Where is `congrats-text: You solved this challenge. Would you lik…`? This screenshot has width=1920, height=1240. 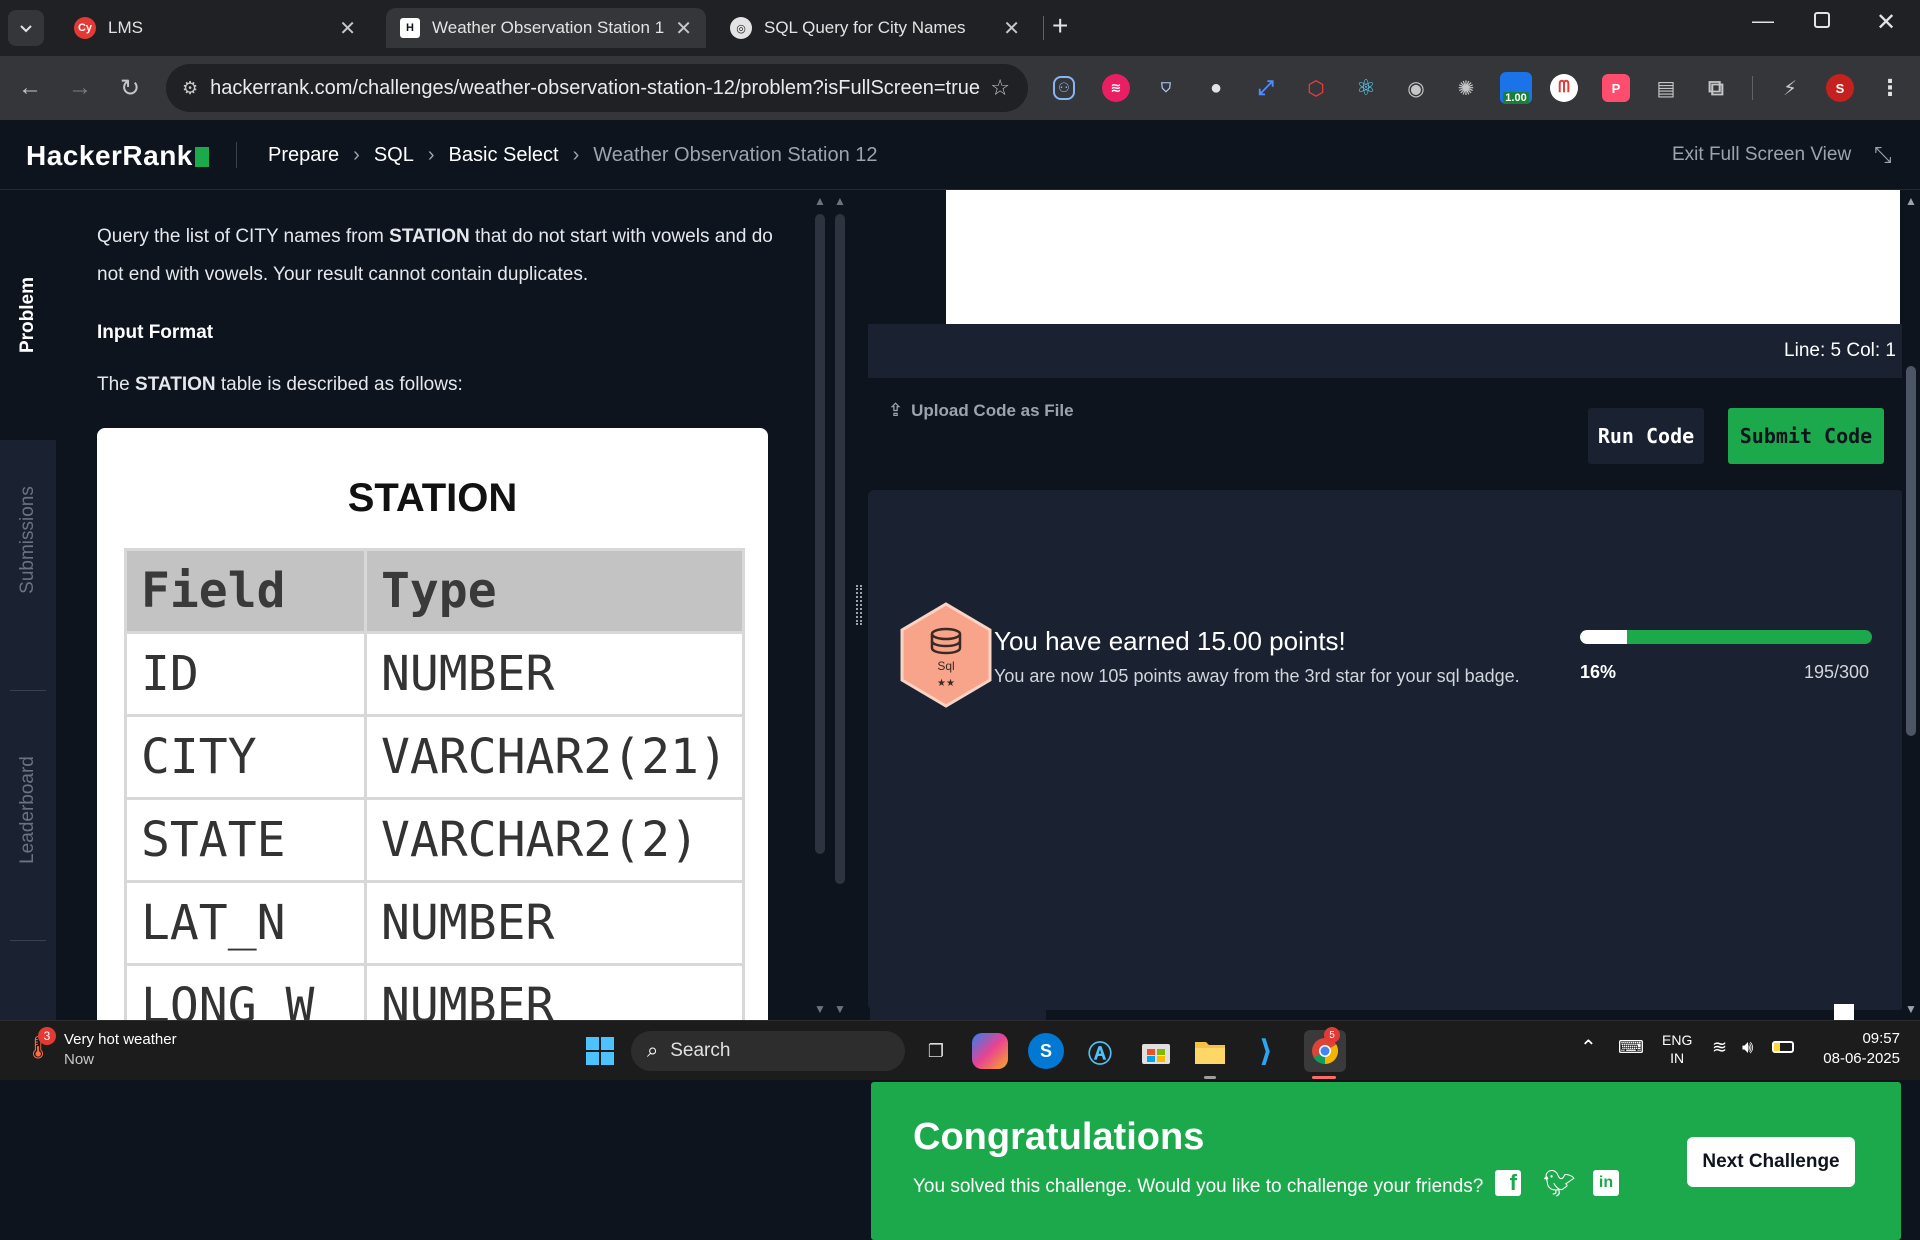
congrats-text: You solved this challenge. Would you lik… is located at coordinates (1198, 1186).